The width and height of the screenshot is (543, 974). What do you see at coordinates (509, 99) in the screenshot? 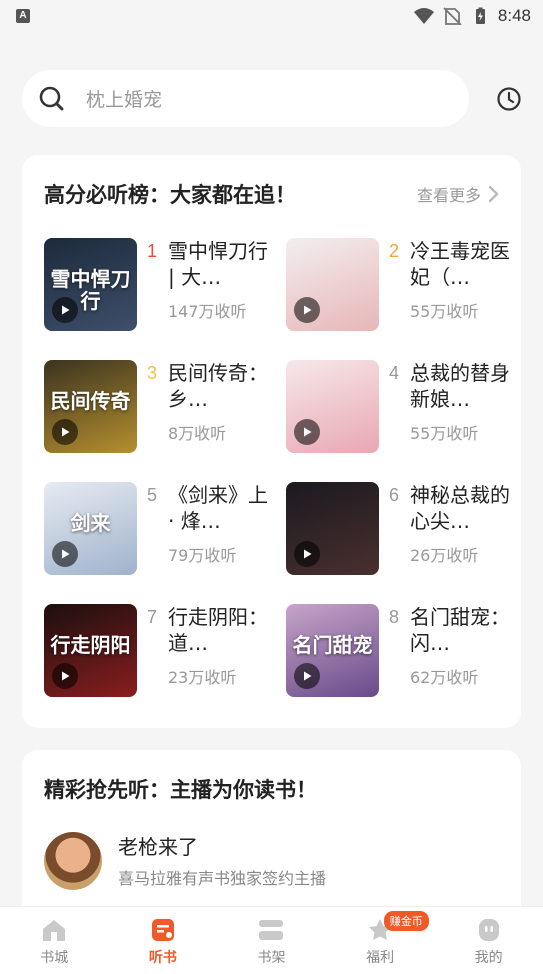
I see `history-clock-icon` at bounding box center [509, 99].